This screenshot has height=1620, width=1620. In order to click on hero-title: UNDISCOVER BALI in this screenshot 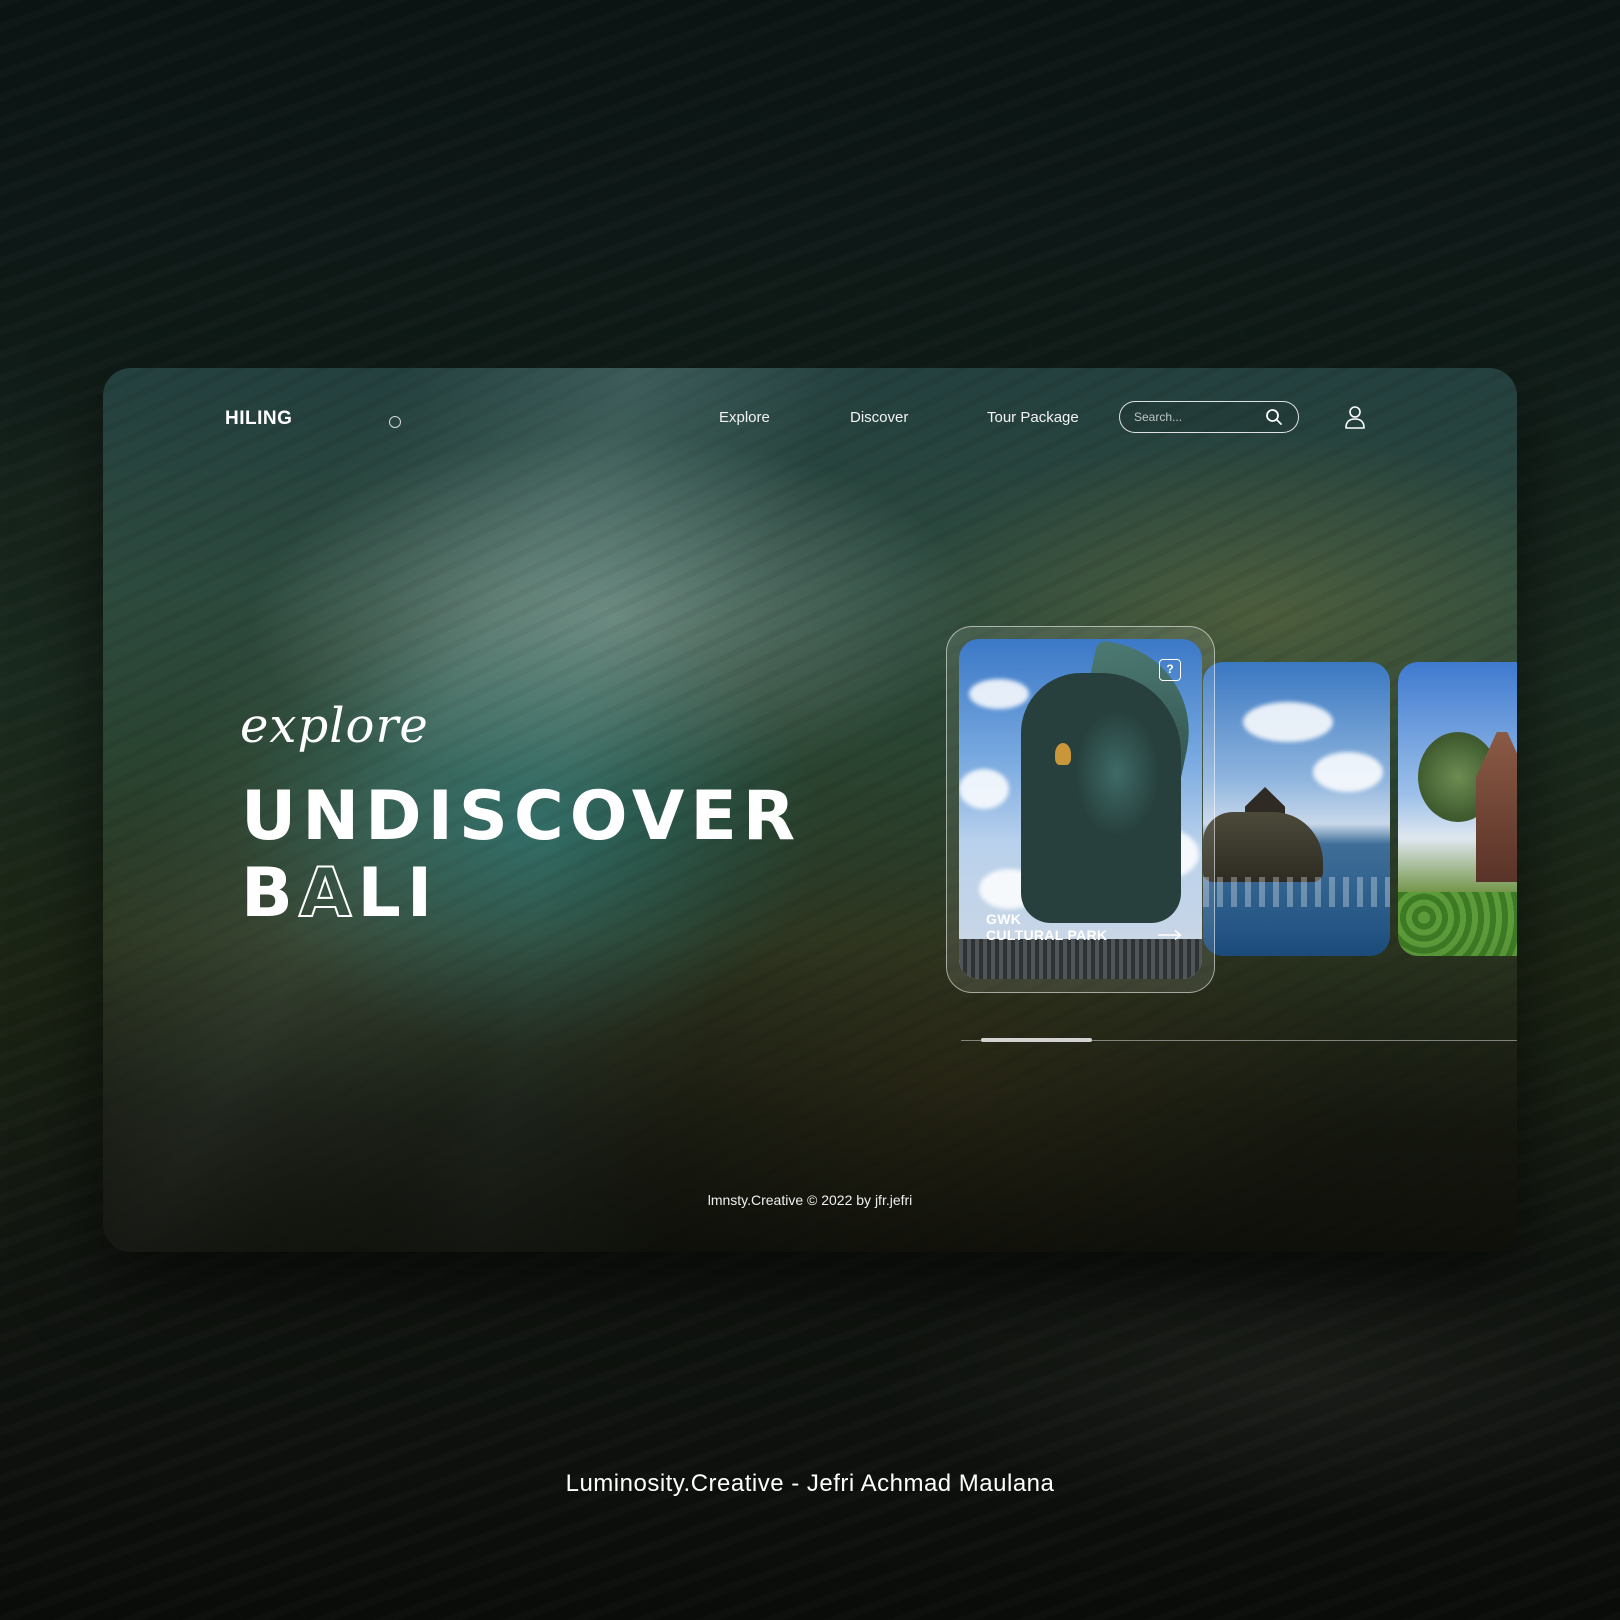, I will do `click(521, 855)`.